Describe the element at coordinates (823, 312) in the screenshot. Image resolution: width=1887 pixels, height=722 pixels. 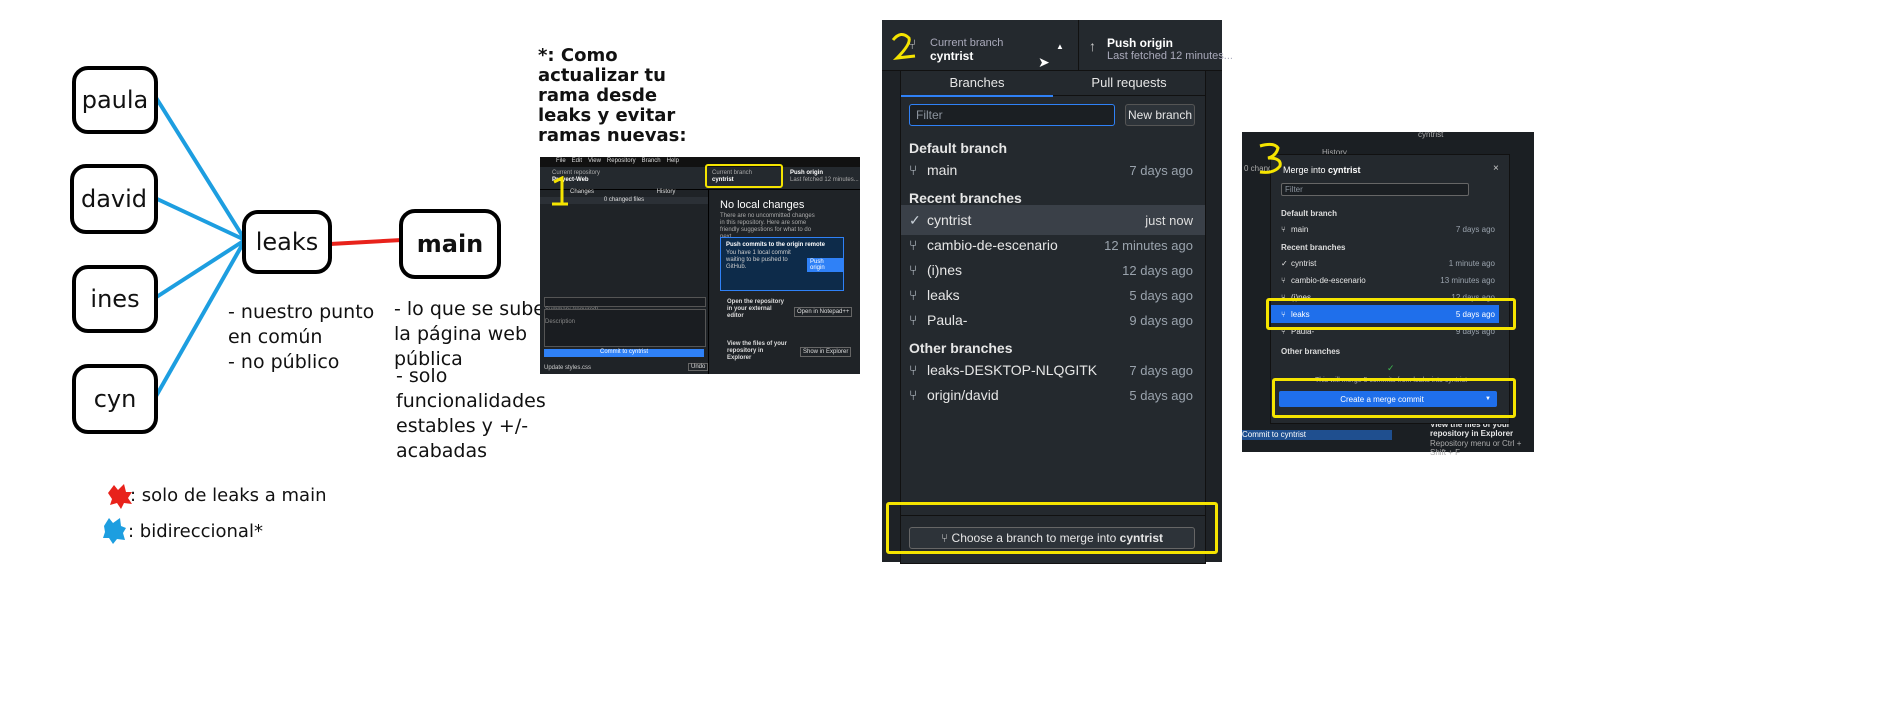
I see `open-editor-button: Open in Notepad++` at that location.